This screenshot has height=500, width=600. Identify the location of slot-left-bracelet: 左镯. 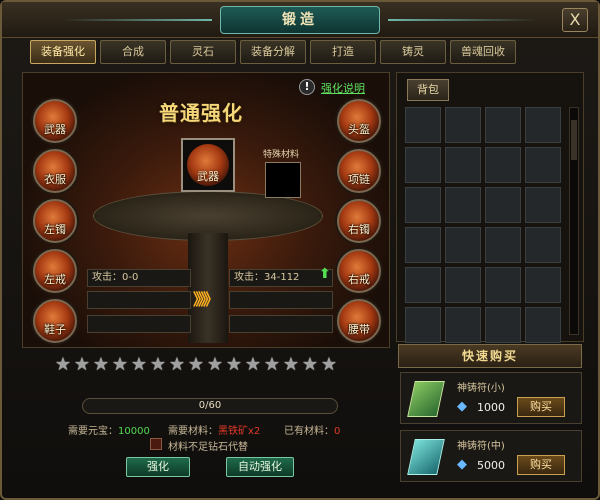
(55, 221).